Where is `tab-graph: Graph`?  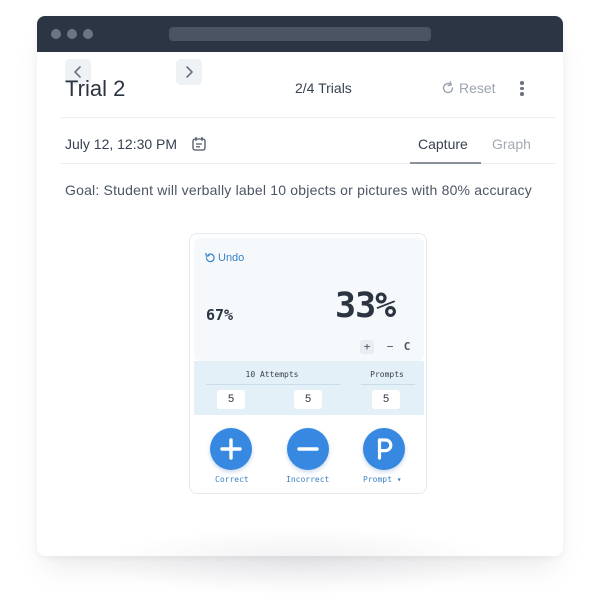
tab-graph: Graph is located at coordinates (511, 144).